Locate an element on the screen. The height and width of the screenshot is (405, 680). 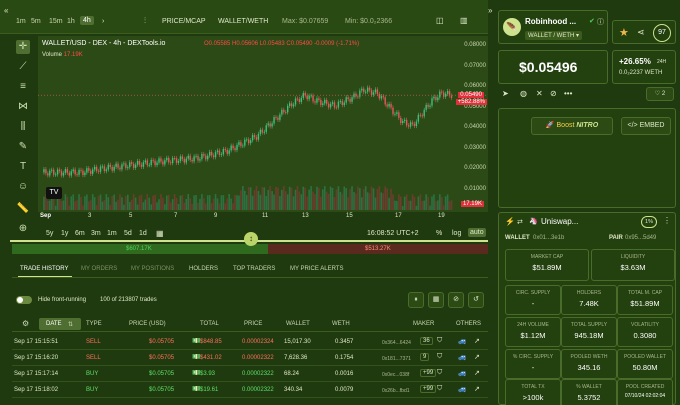
col-price-usd: PRICE (USD) is located at coordinates (147, 324).